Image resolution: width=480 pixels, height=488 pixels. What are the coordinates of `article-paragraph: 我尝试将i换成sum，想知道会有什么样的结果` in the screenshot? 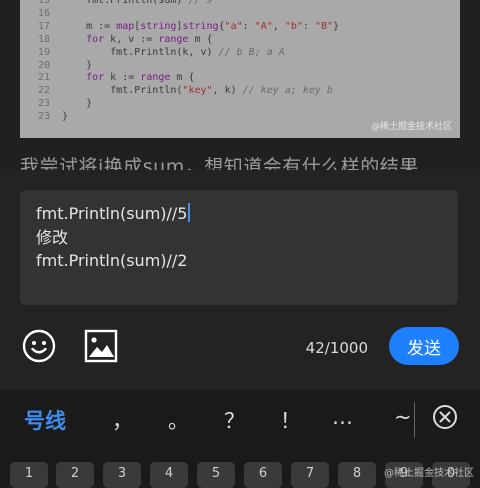 It's located at (219, 163).